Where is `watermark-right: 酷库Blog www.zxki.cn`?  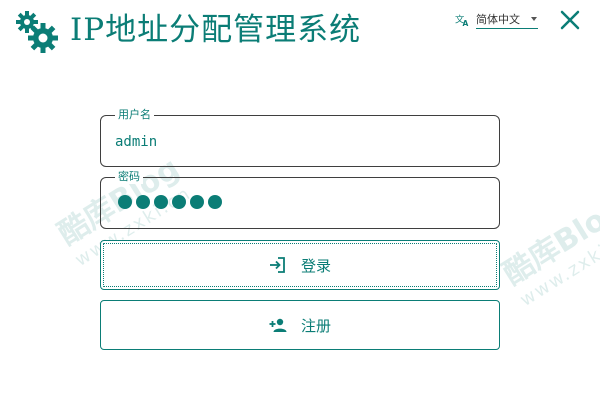 watermark-right: 酷库Blog www.zxki.cn is located at coordinates (546, 247).